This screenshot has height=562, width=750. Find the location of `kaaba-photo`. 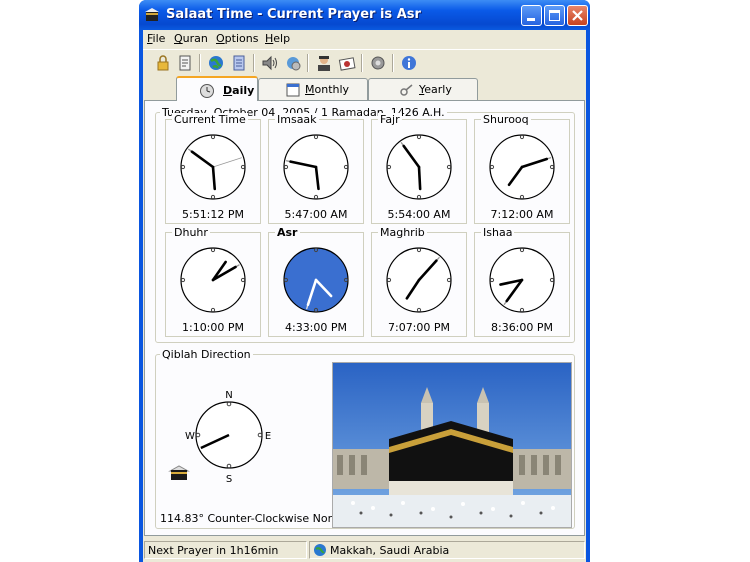

kaaba-photo is located at coordinates (452, 445).